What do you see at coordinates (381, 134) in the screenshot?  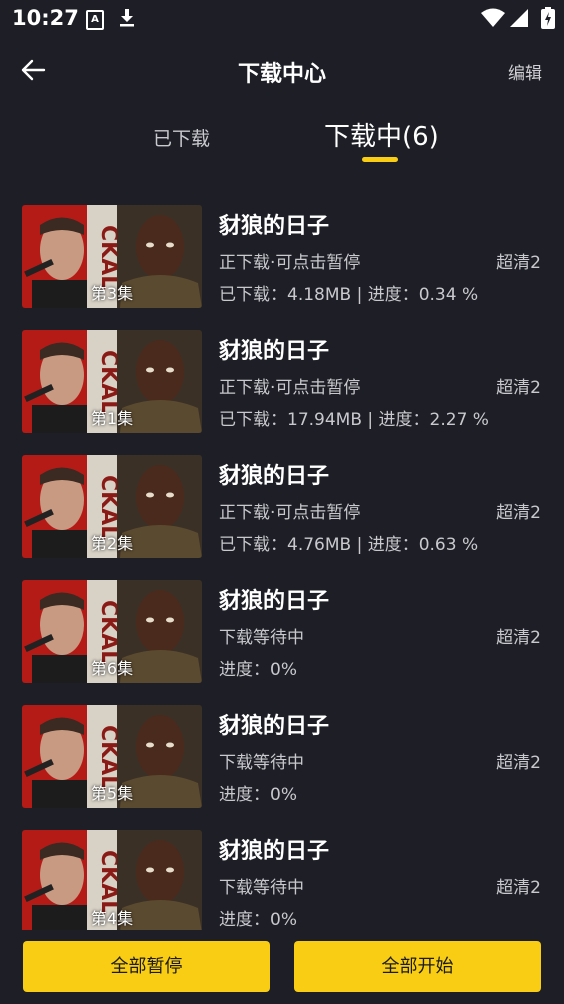 I see `tab-downloading: 下载中(6)` at bounding box center [381, 134].